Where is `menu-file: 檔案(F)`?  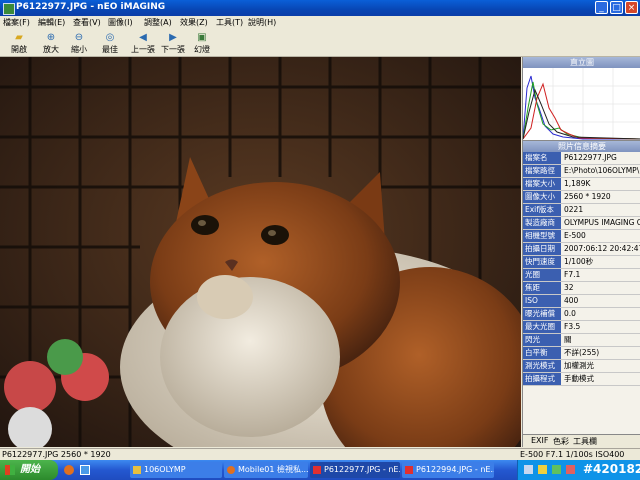 menu-file: 檔案(F) is located at coordinates (16, 22).